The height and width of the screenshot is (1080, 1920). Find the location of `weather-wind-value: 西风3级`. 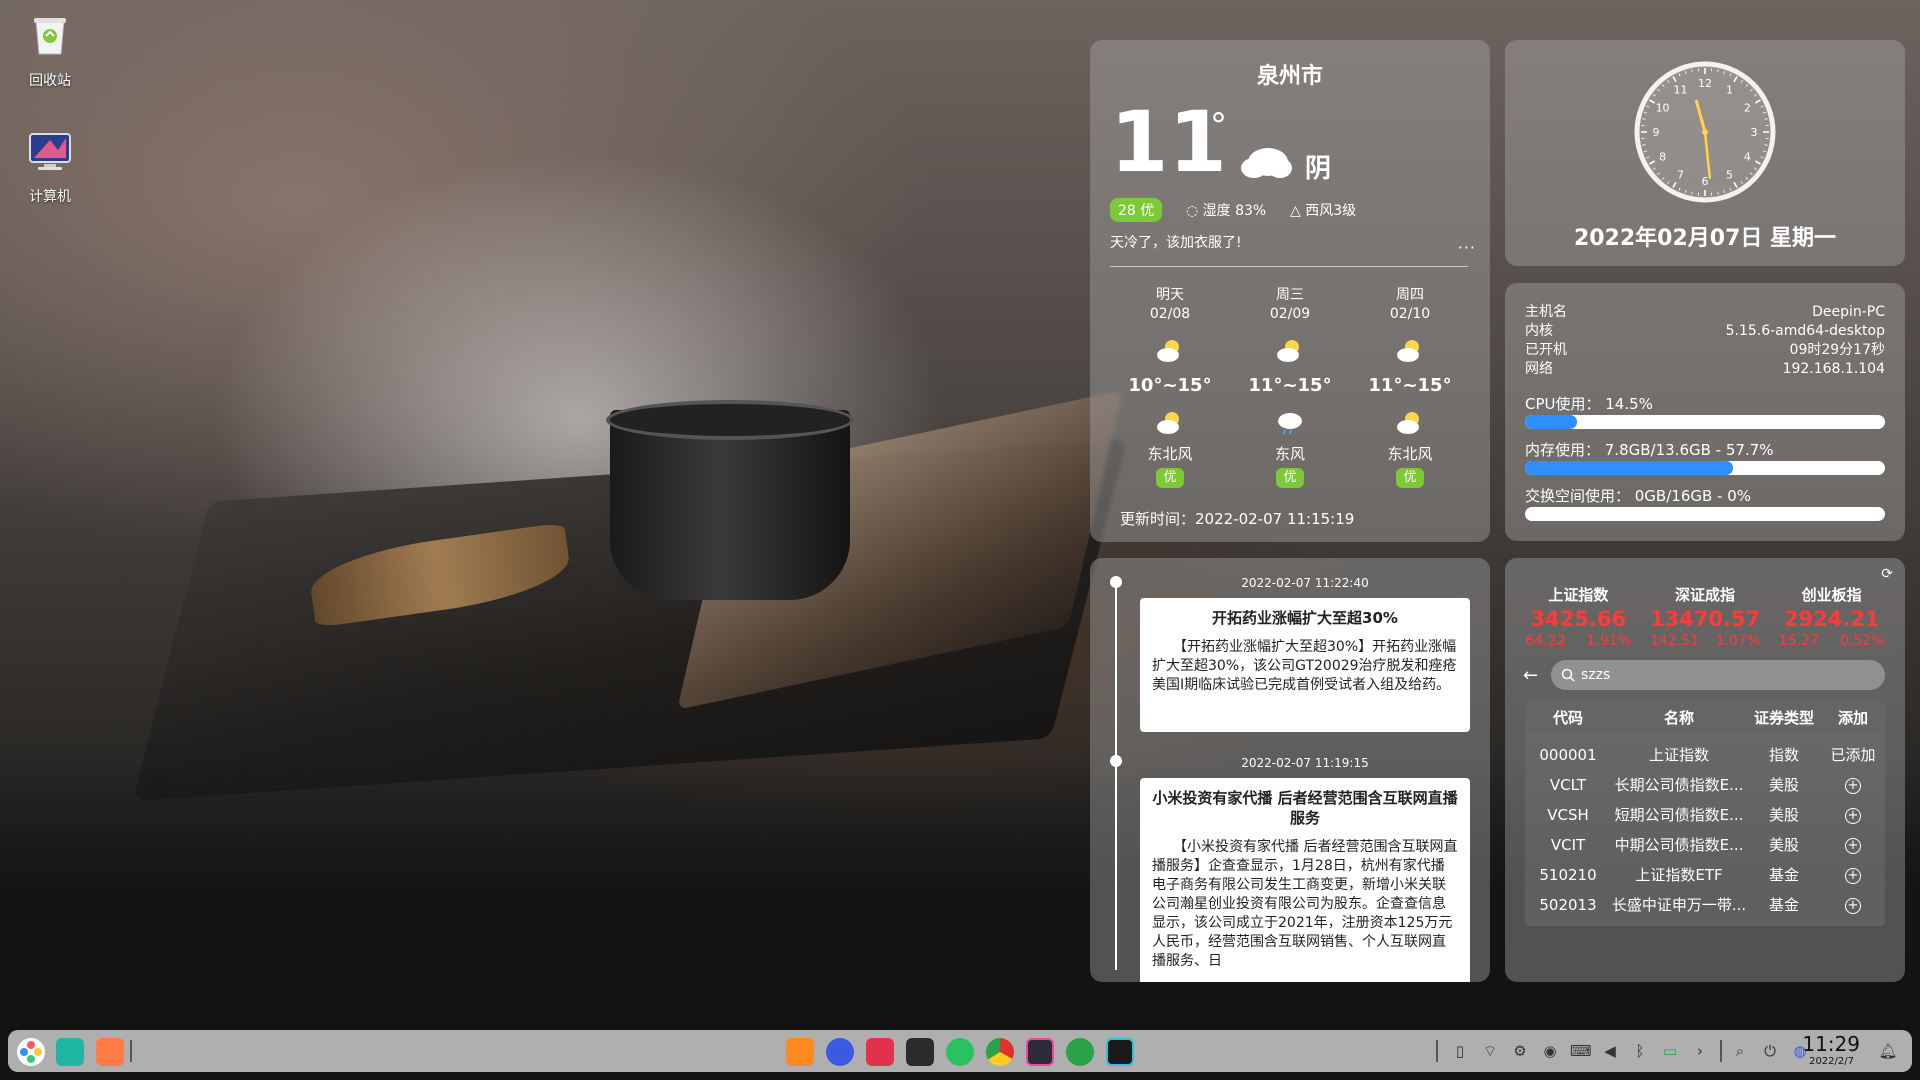

weather-wind-value: 西风3级 is located at coordinates (1331, 211).